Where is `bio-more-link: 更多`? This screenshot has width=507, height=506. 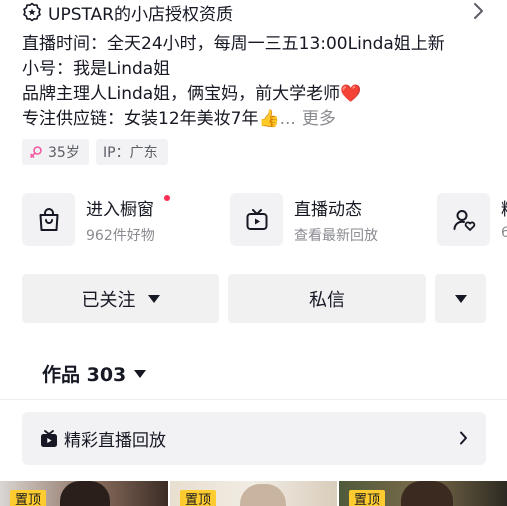
bio-more-link: 更多 is located at coordinates (319, 119).